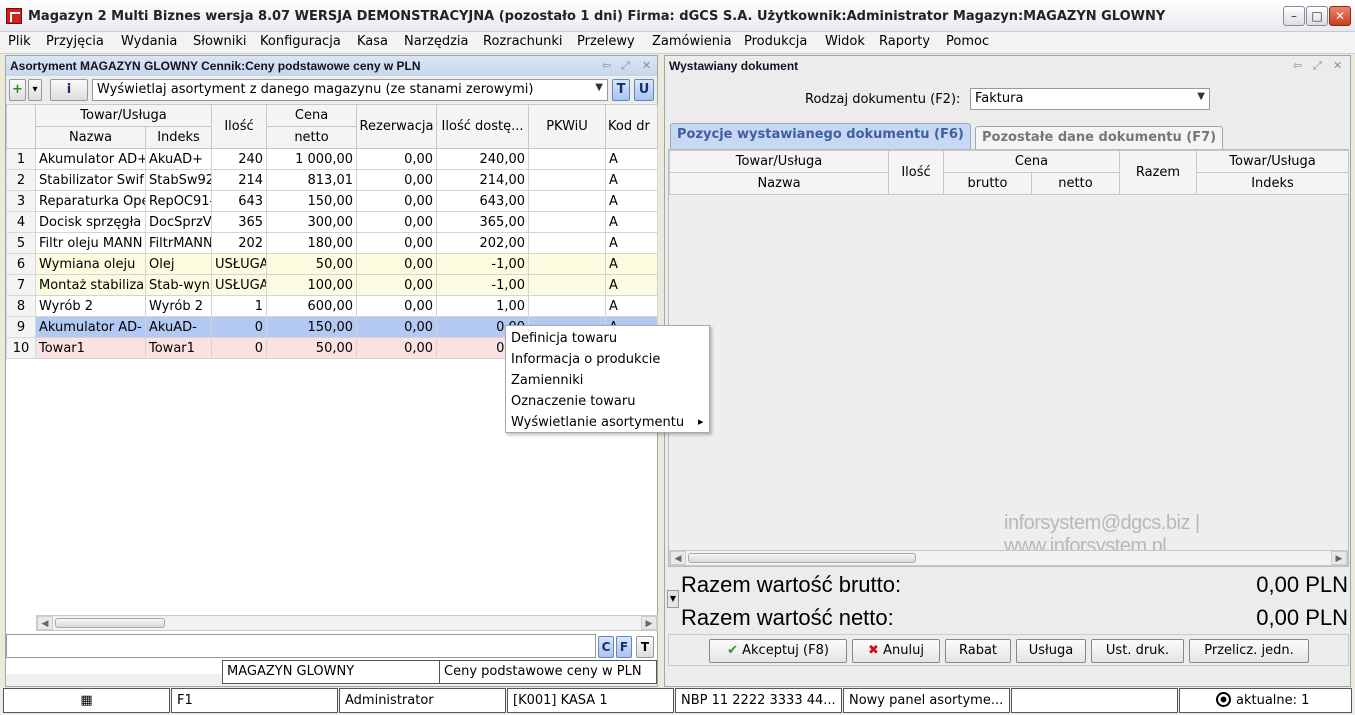  What do you see at coordinates (673, 599) in the screenshot?
I see `collapse-totals-icon: ▼` at bounding box center [673, 599].